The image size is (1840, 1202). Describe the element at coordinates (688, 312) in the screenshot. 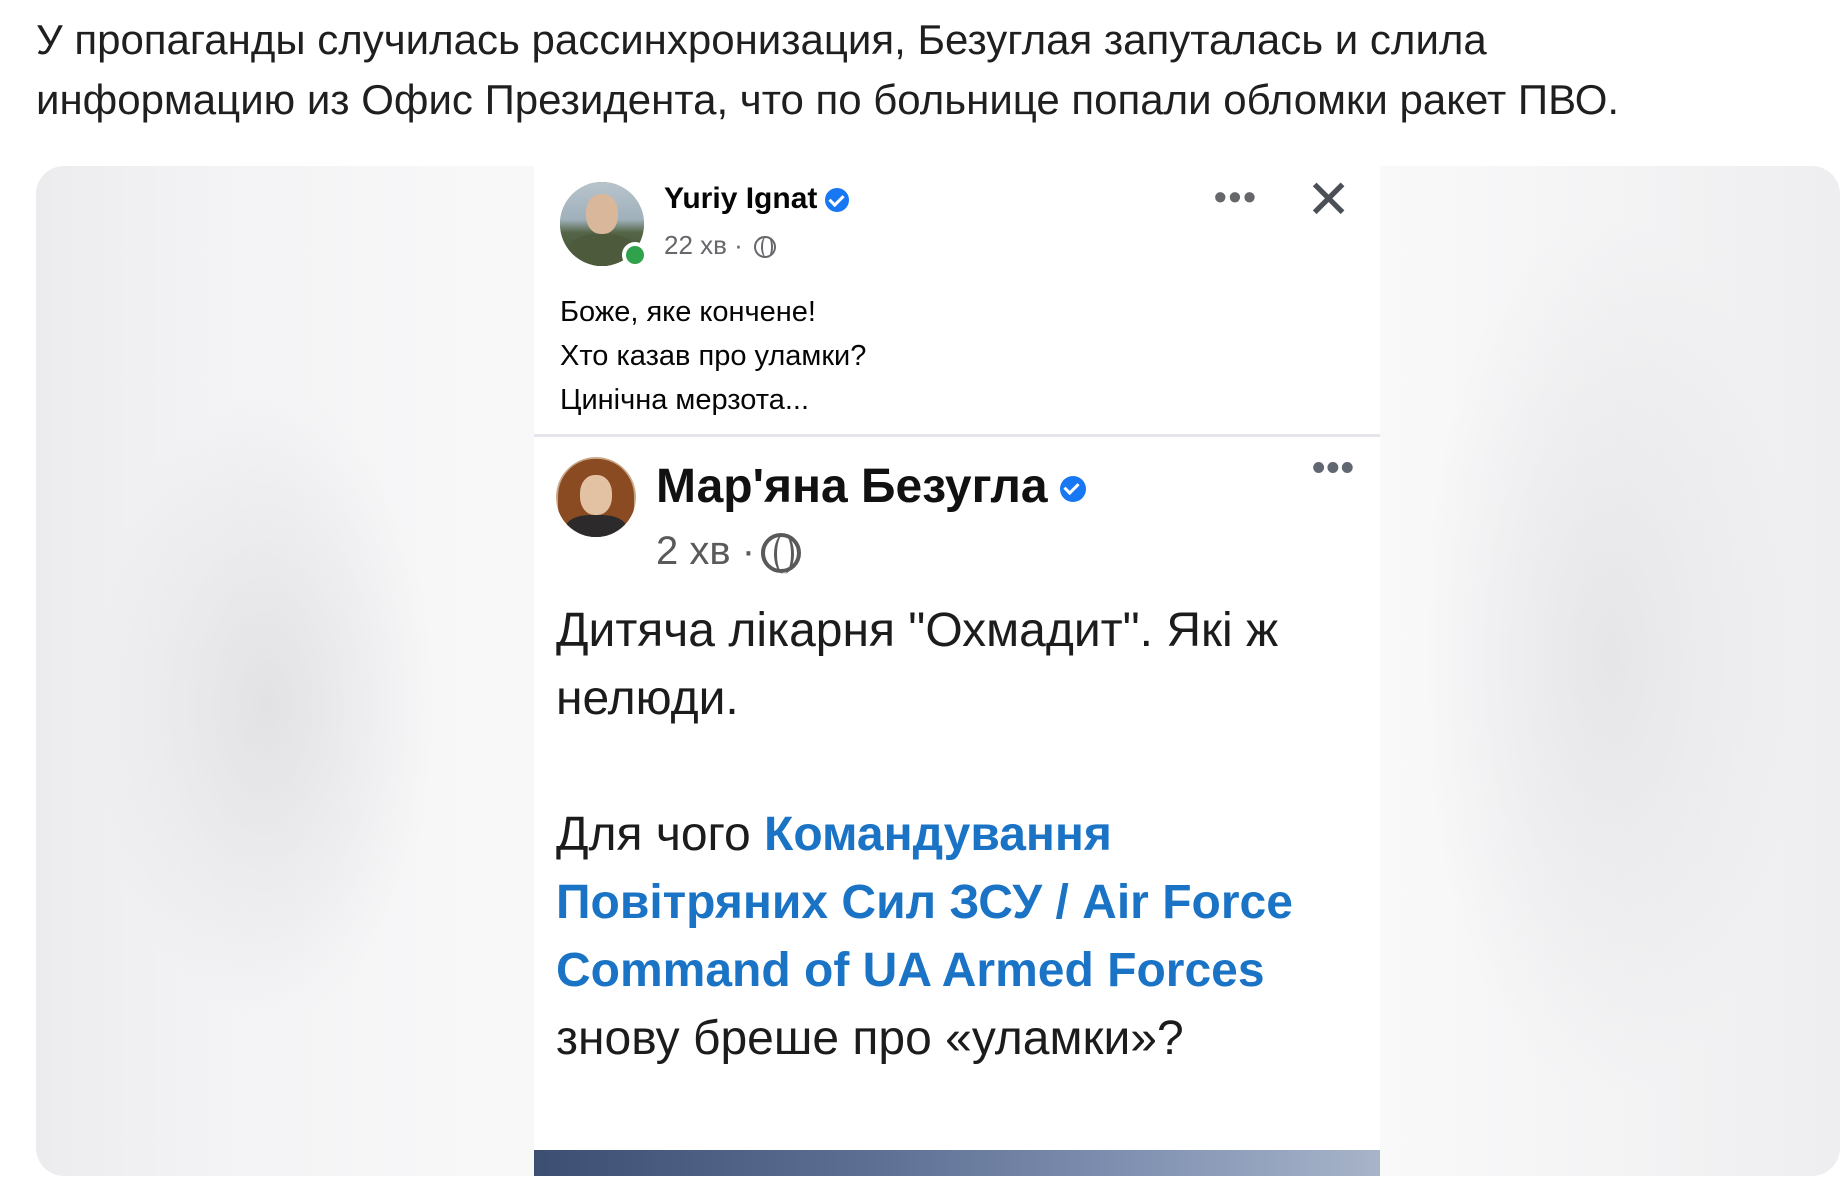

I see `post-text-line: Боже, яке кончене!` at that location.